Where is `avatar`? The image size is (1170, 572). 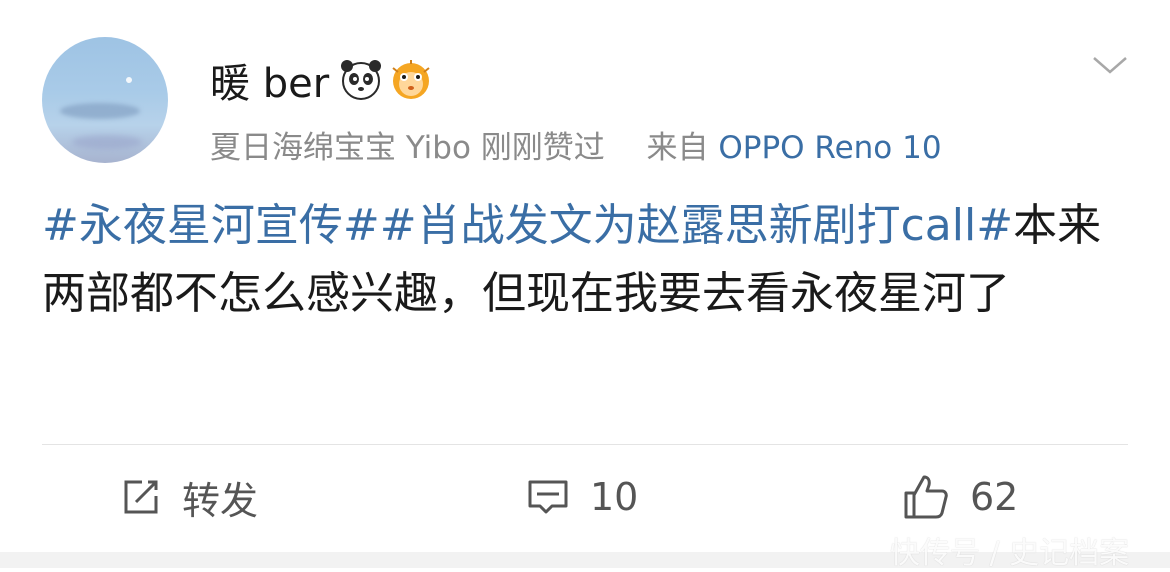 avatar is located at coordinates (105, 100).